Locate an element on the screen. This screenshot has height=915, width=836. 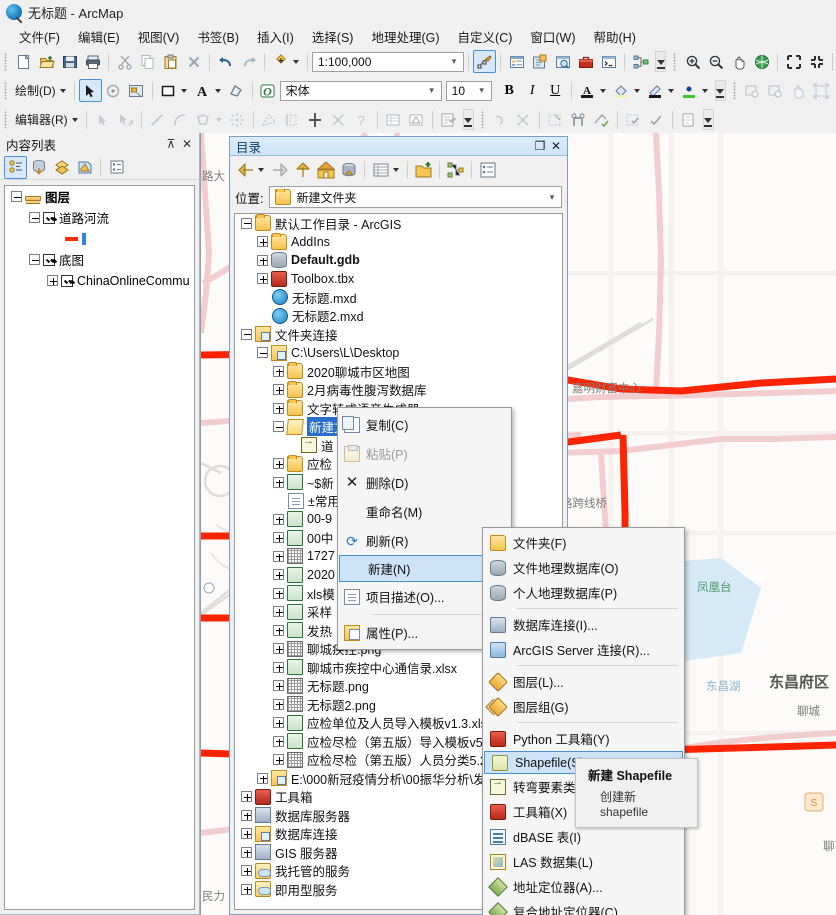
back-icon is located at coordinates (245, 169).